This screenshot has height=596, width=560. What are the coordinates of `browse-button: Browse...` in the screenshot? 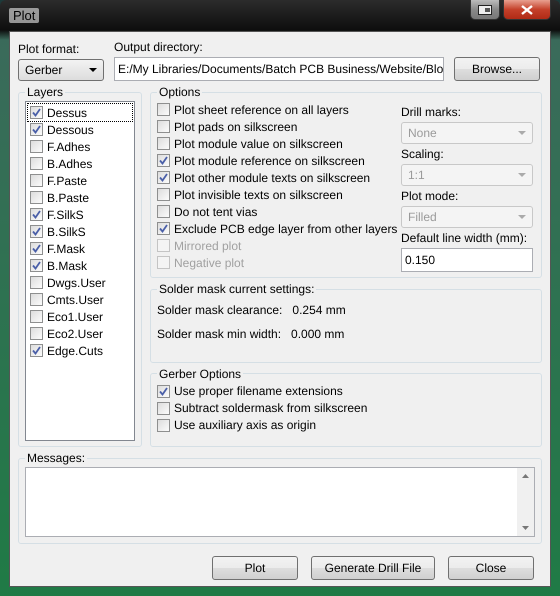 It's located at (497, 69).